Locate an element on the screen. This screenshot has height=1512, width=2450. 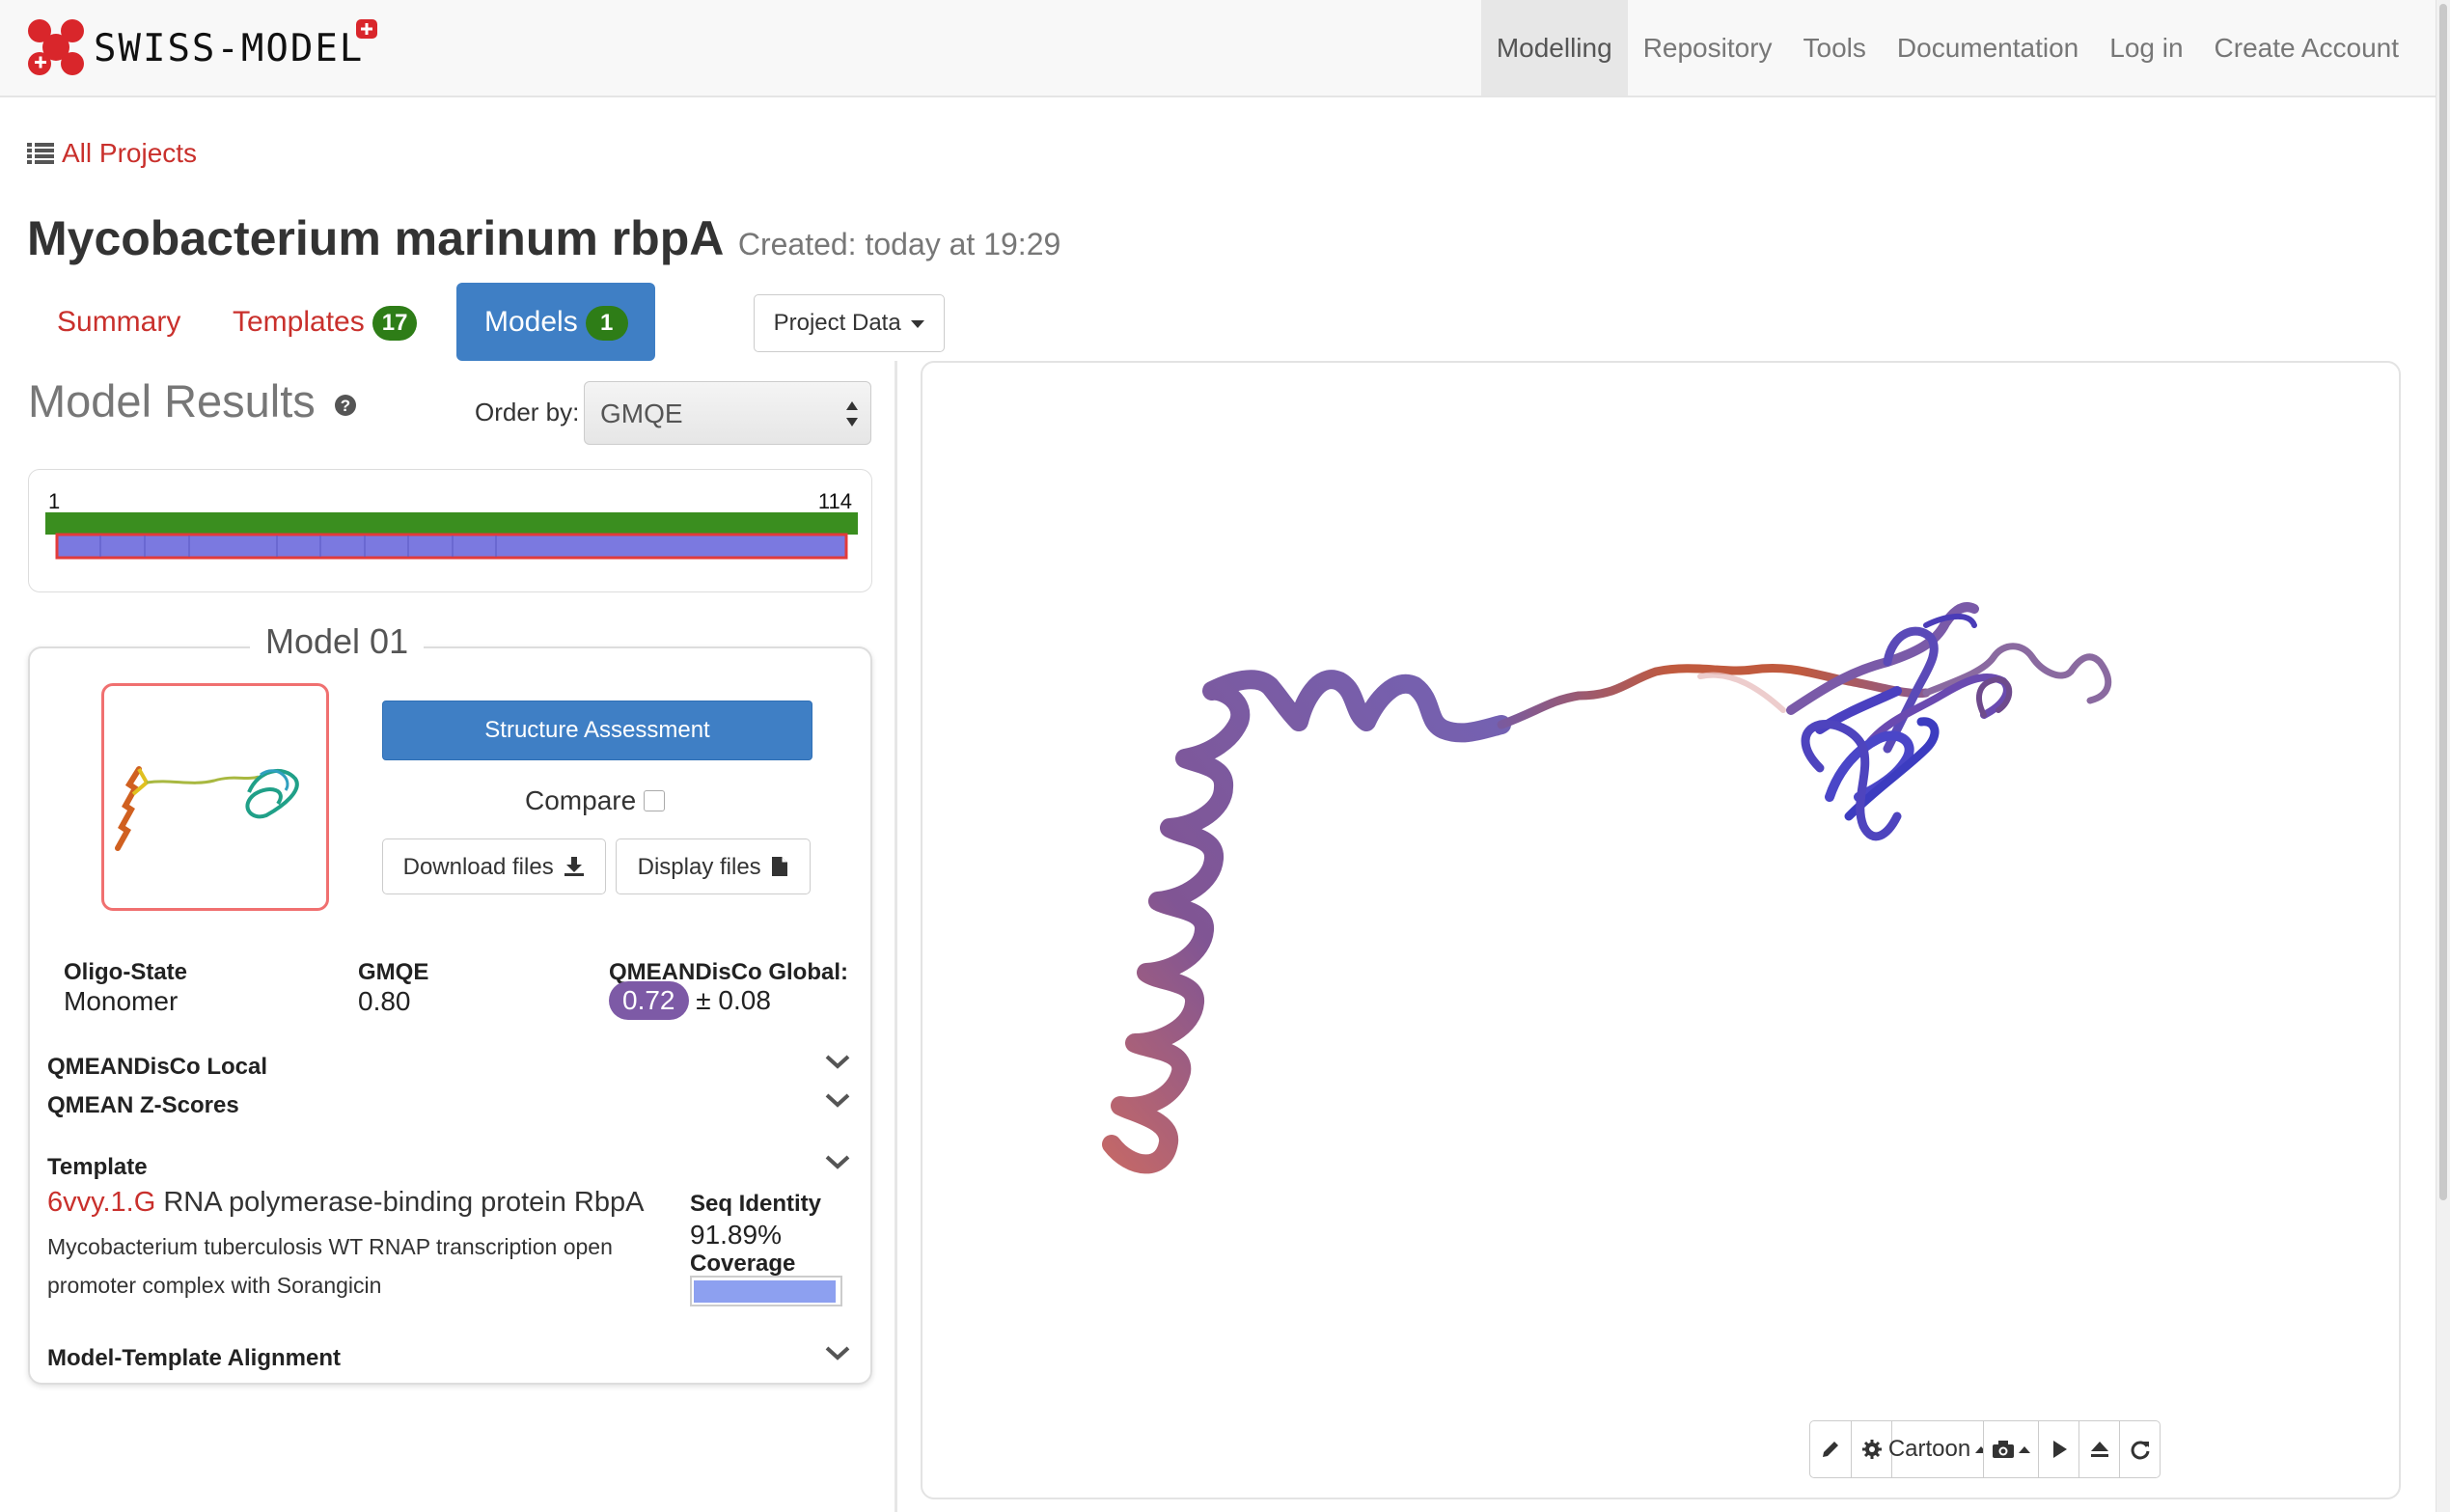
project-data-label: Project Data is located at coordinates (837, 323).